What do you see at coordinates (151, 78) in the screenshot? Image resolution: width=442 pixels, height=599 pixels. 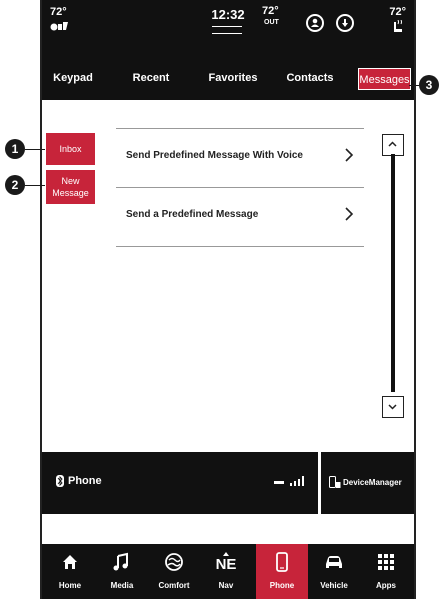 I see `tab-recent: Recent` at bounding box center [151, 78].